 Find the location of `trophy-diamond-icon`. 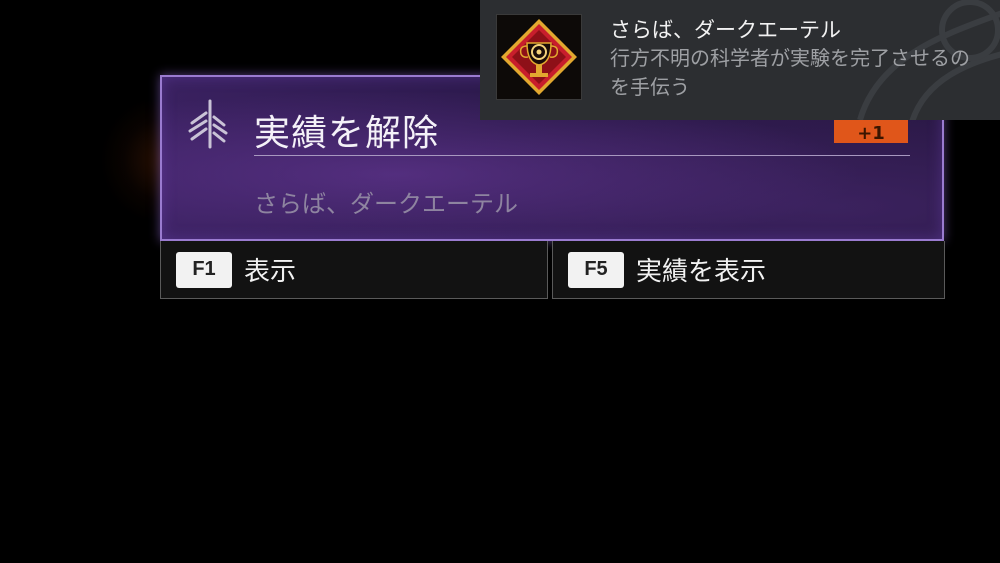

trophy-diamond-icon is located at coordinates (539, 57).